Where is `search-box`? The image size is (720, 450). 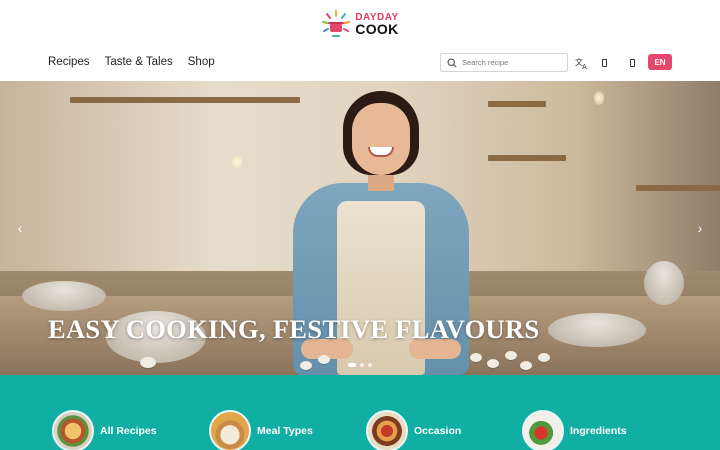
search-box is located at coordinates (504, 62).